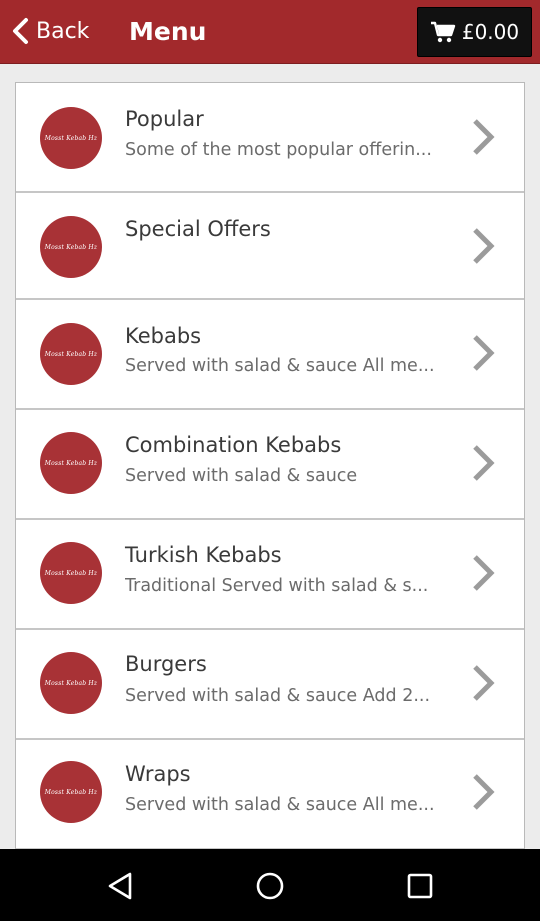 This screenshot has height=921, width=540. I want to click on category-name: Turkish Kebabs, so click(203, 555).